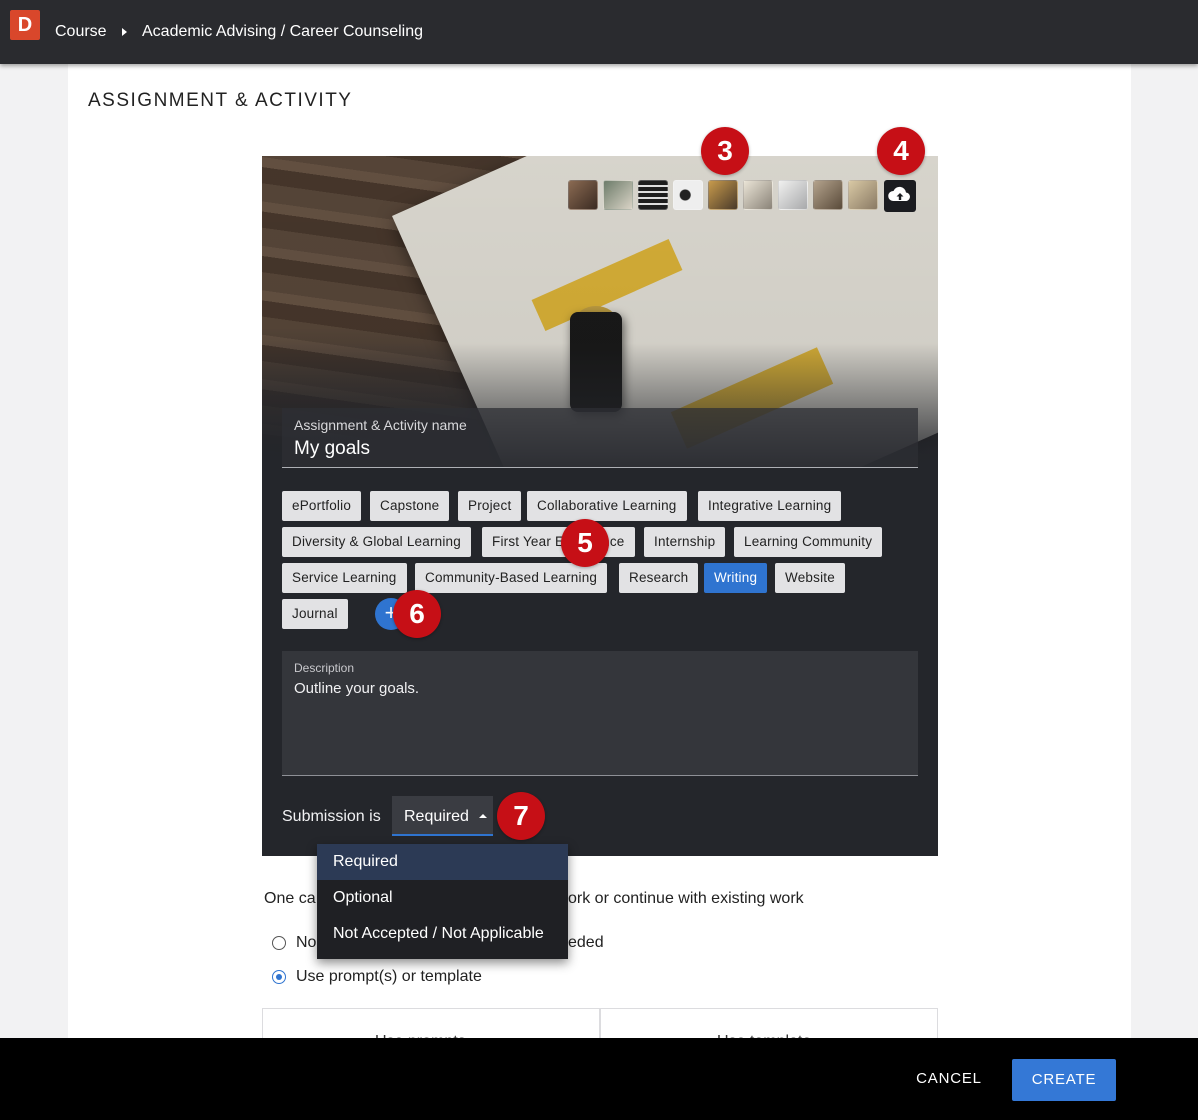 This screenshot has height=1120, width=1198. I want to click on tag-chip: Project, so click(490, 506).